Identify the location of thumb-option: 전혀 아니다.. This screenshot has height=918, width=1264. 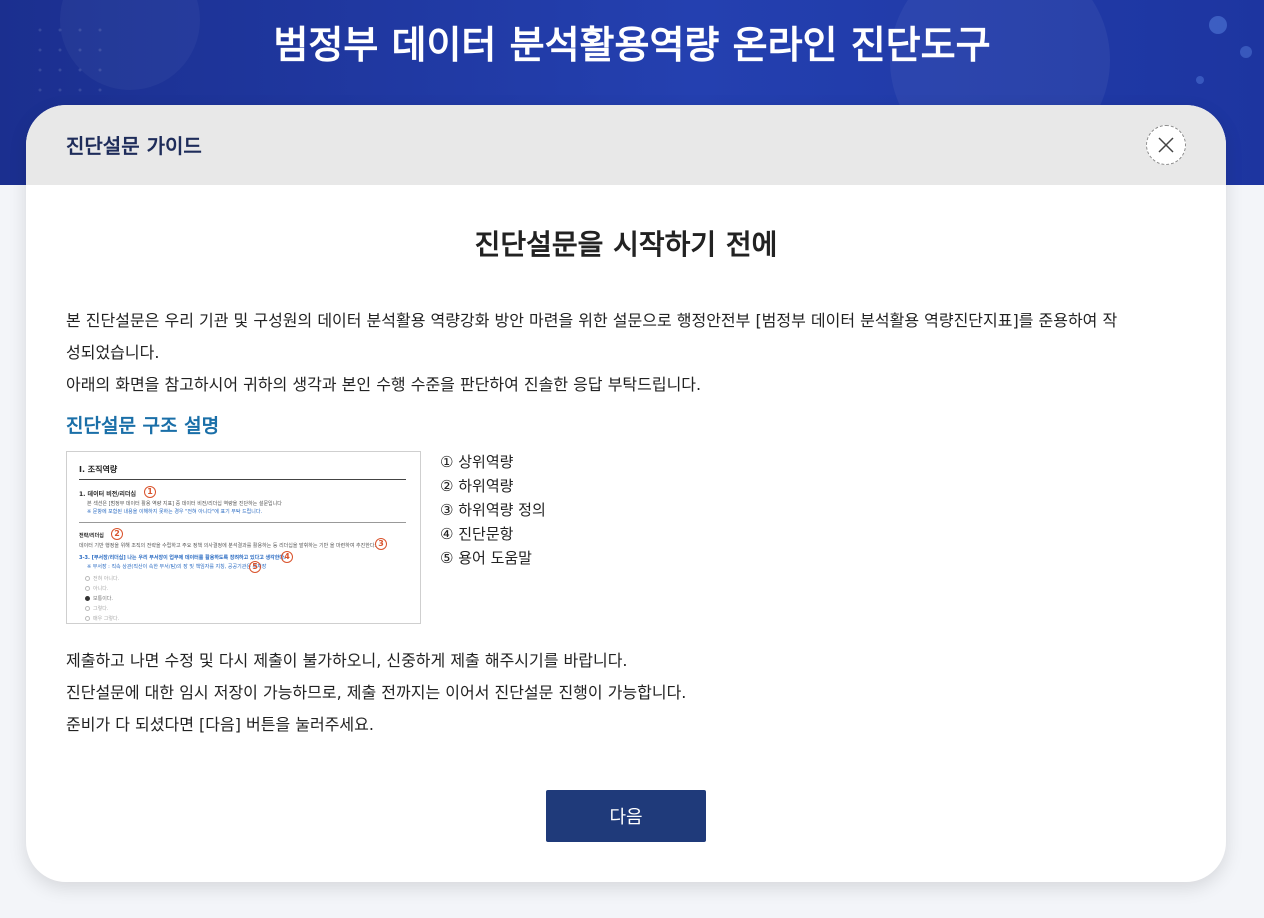
(106, 579).